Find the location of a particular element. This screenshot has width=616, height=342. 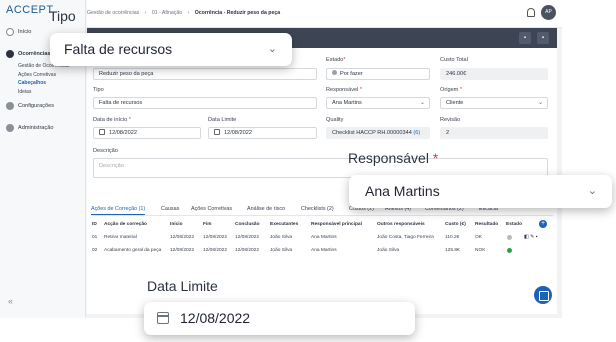

tipo-label: Tipo is located at coordinates (98, 90).